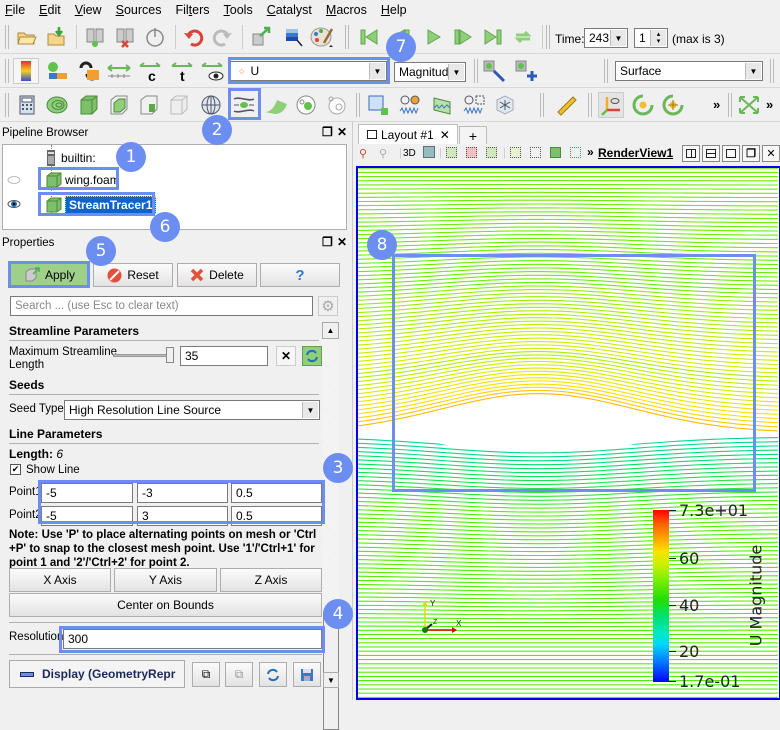 Image resolution: width=780 pixels, height=730 pixels. I want to click on connect-button, so click(95, 37).